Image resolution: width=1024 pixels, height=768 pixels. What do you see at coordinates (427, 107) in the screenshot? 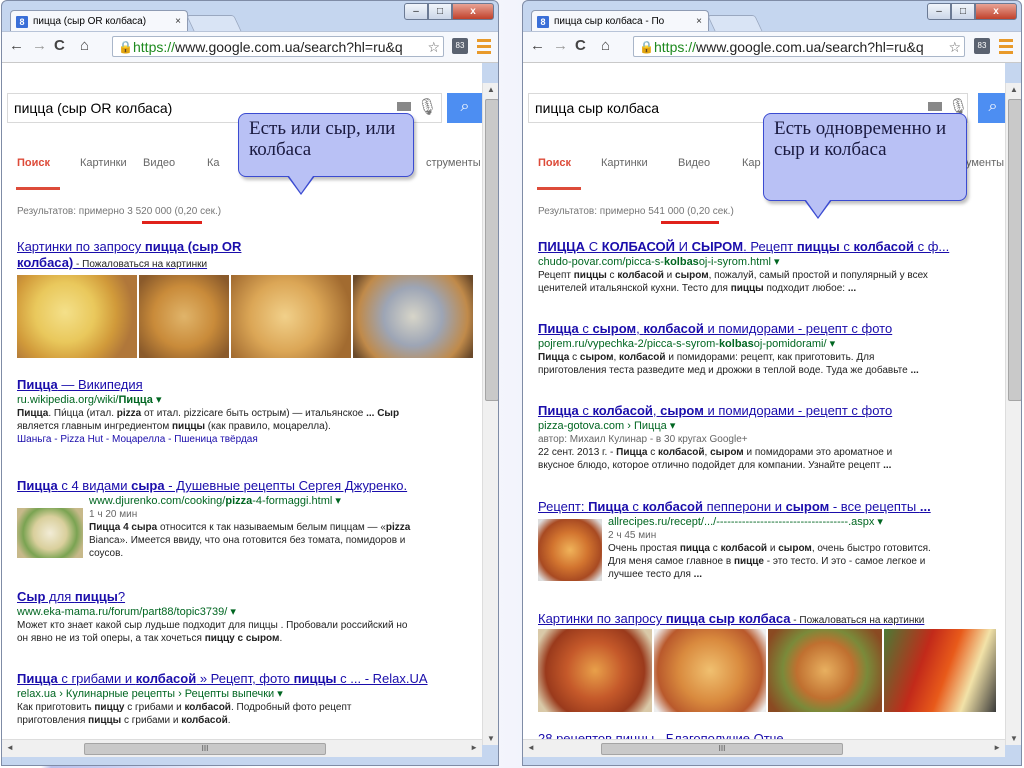
I see `microphone-icon: 🎙` at bounding box center [427, 107].